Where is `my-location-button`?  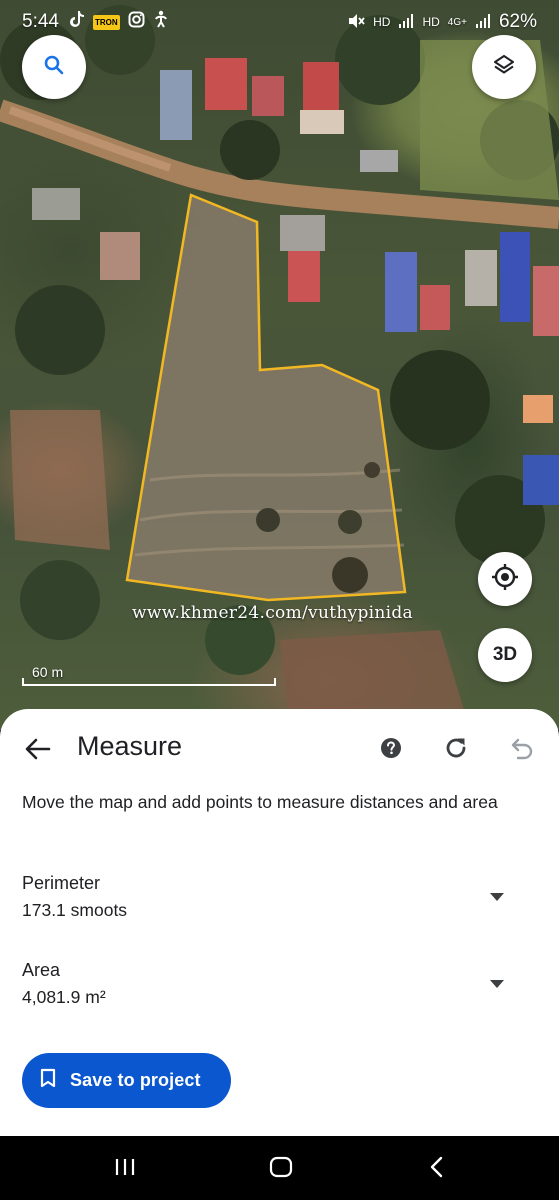
my-location-button is located at coordinates (505, 579).